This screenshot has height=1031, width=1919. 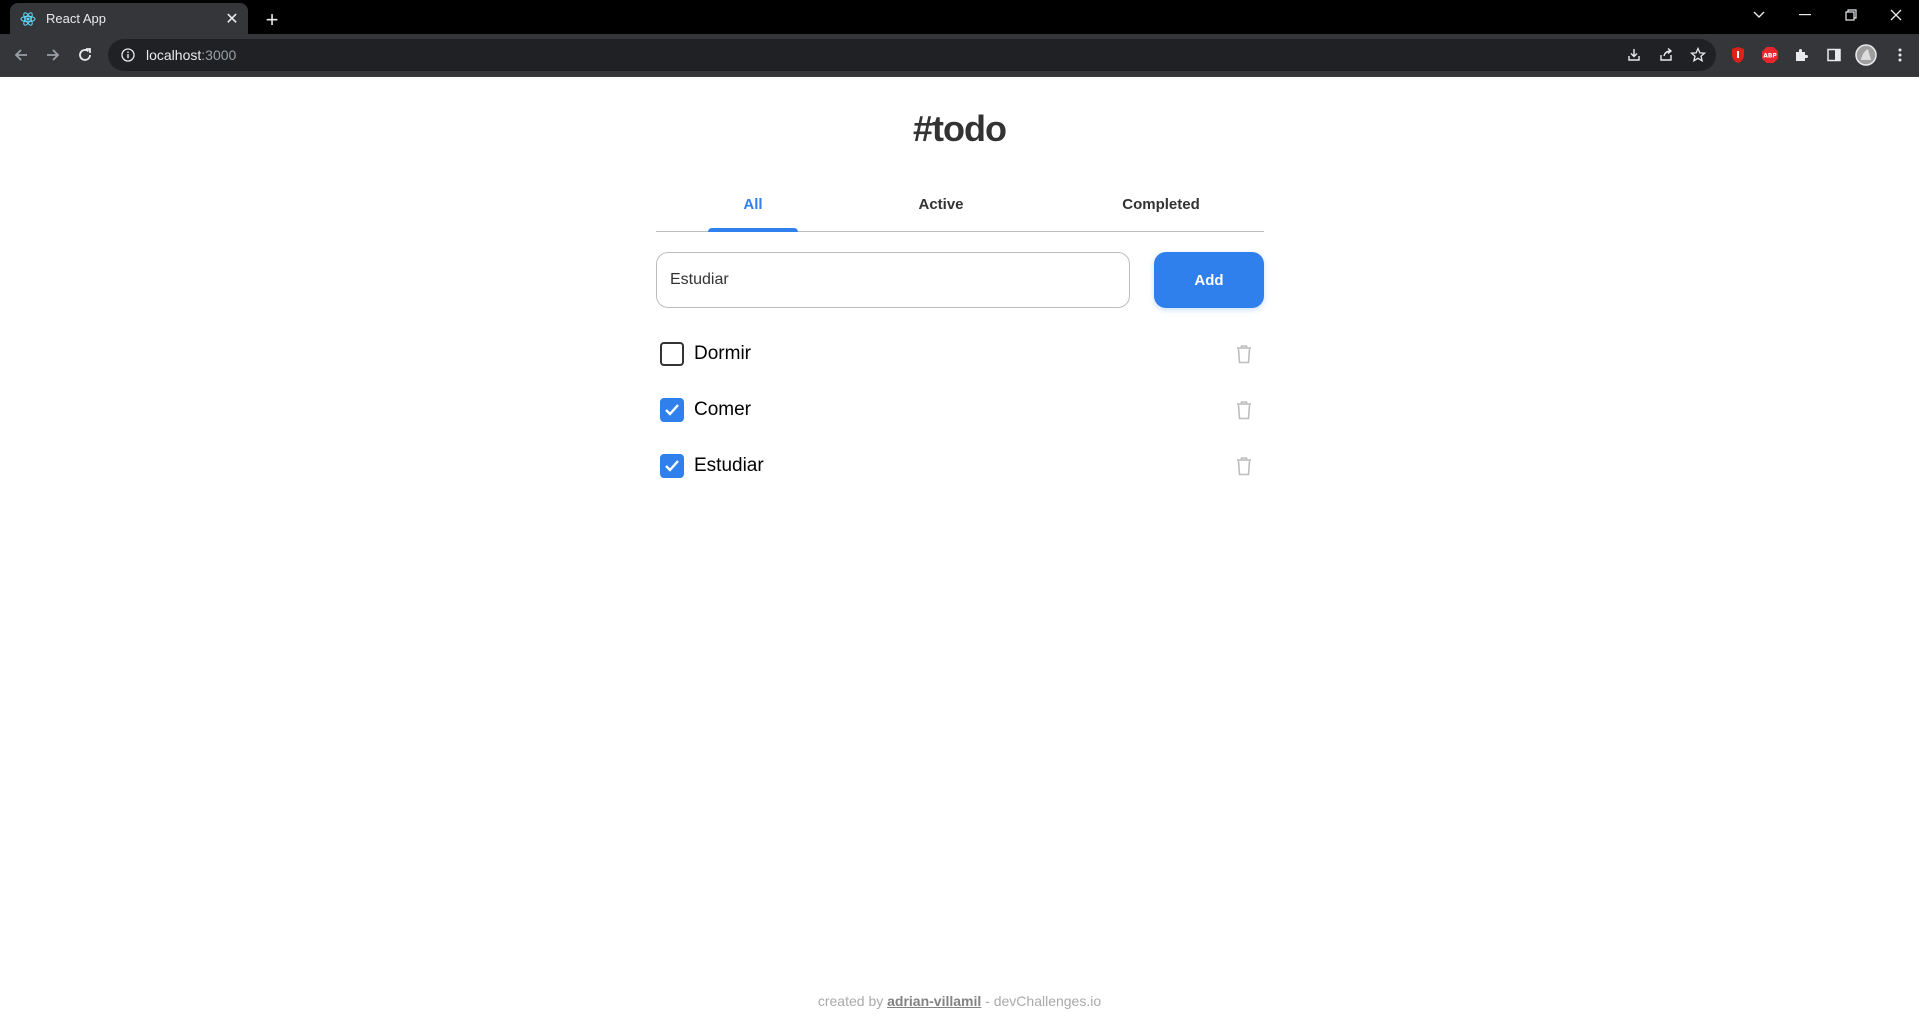 What do you see at coordinates (722, 353) in the screenshot?
I see `todo-label: Dormir` at bounding box center [722, 353].